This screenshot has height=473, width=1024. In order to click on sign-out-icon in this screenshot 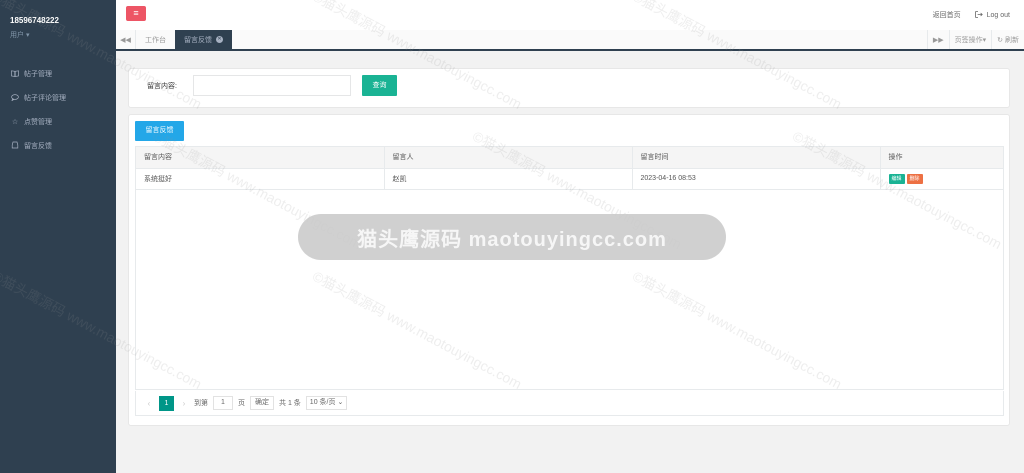, I will do `click(978, 15)`.